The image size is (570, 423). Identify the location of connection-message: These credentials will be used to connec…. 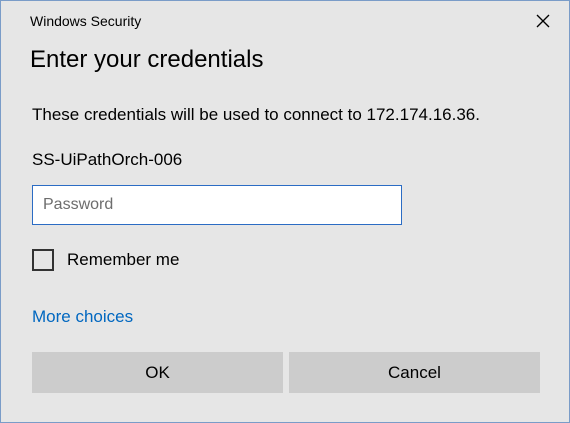
(256, 114).